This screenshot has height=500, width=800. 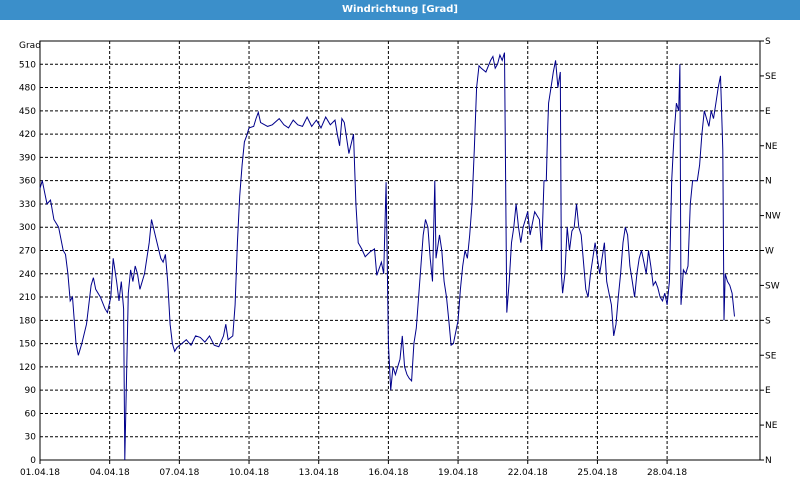 What do you see at coordinates (27, 205) in the screenshot?
I see `y-tick-label: 330` at bounding box center [27, 205].